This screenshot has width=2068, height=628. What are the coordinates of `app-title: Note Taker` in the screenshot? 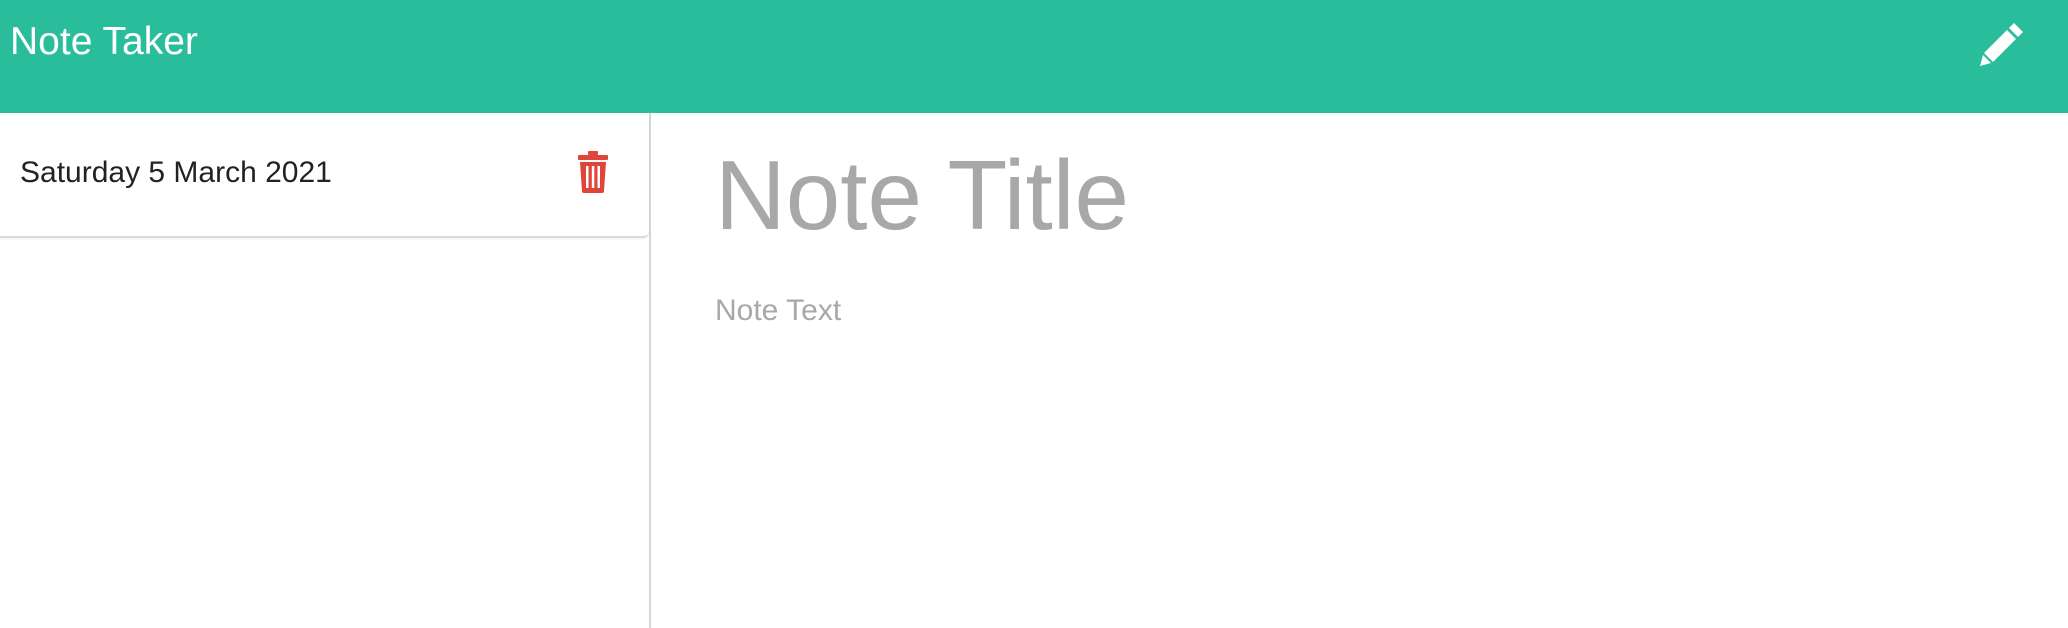 It's located at (104, 42).